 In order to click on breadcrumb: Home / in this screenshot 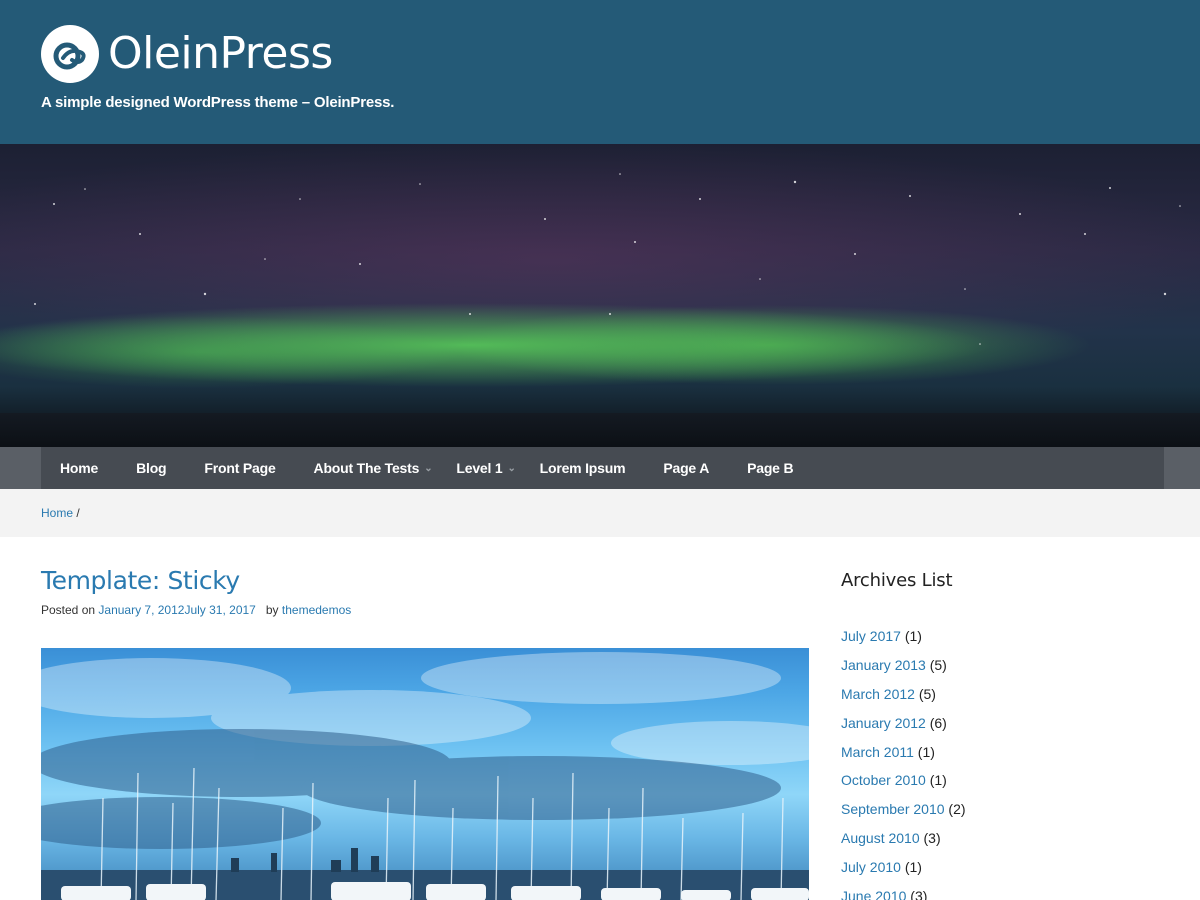, I will do `click(60, 513)`.